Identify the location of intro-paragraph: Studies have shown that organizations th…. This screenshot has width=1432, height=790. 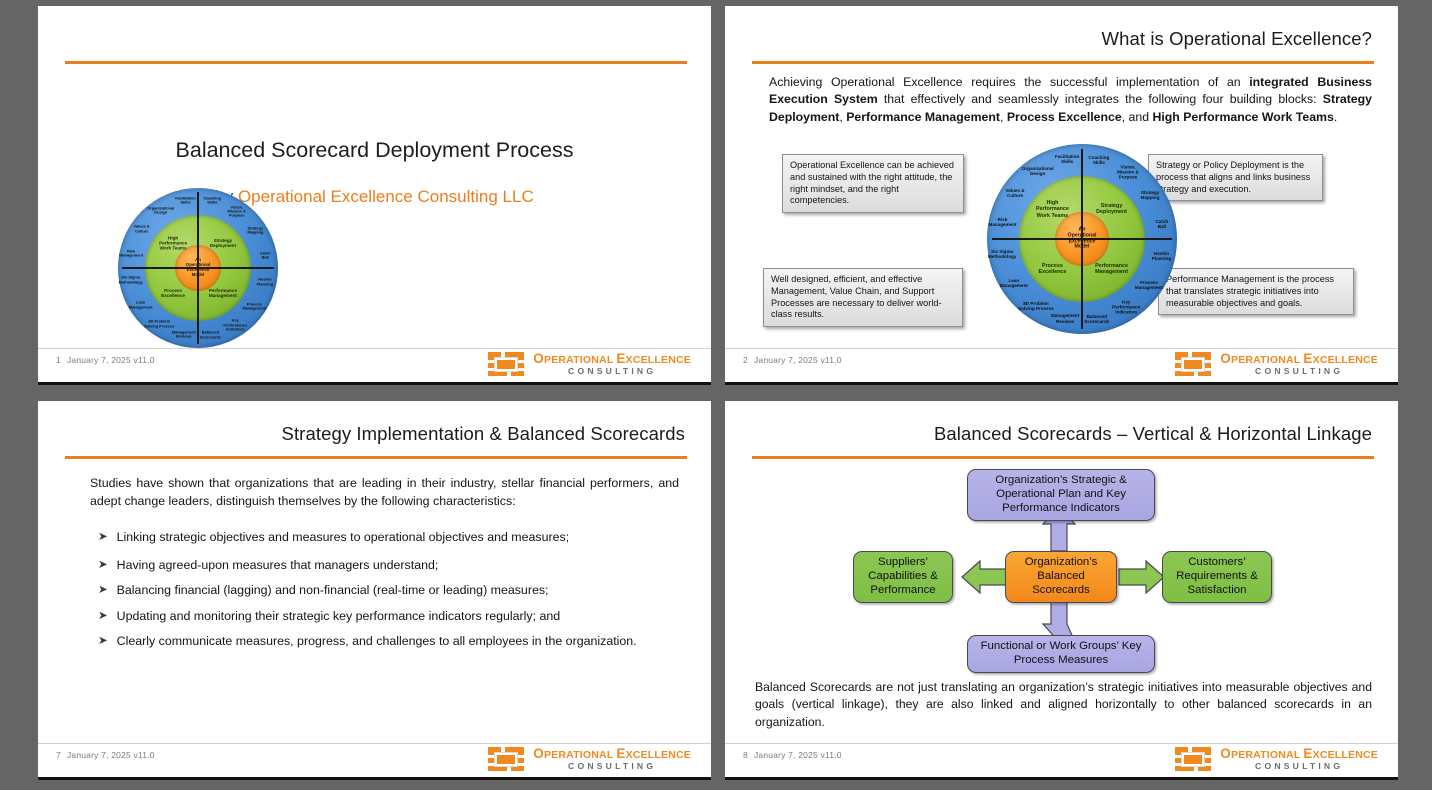
(384, 492).